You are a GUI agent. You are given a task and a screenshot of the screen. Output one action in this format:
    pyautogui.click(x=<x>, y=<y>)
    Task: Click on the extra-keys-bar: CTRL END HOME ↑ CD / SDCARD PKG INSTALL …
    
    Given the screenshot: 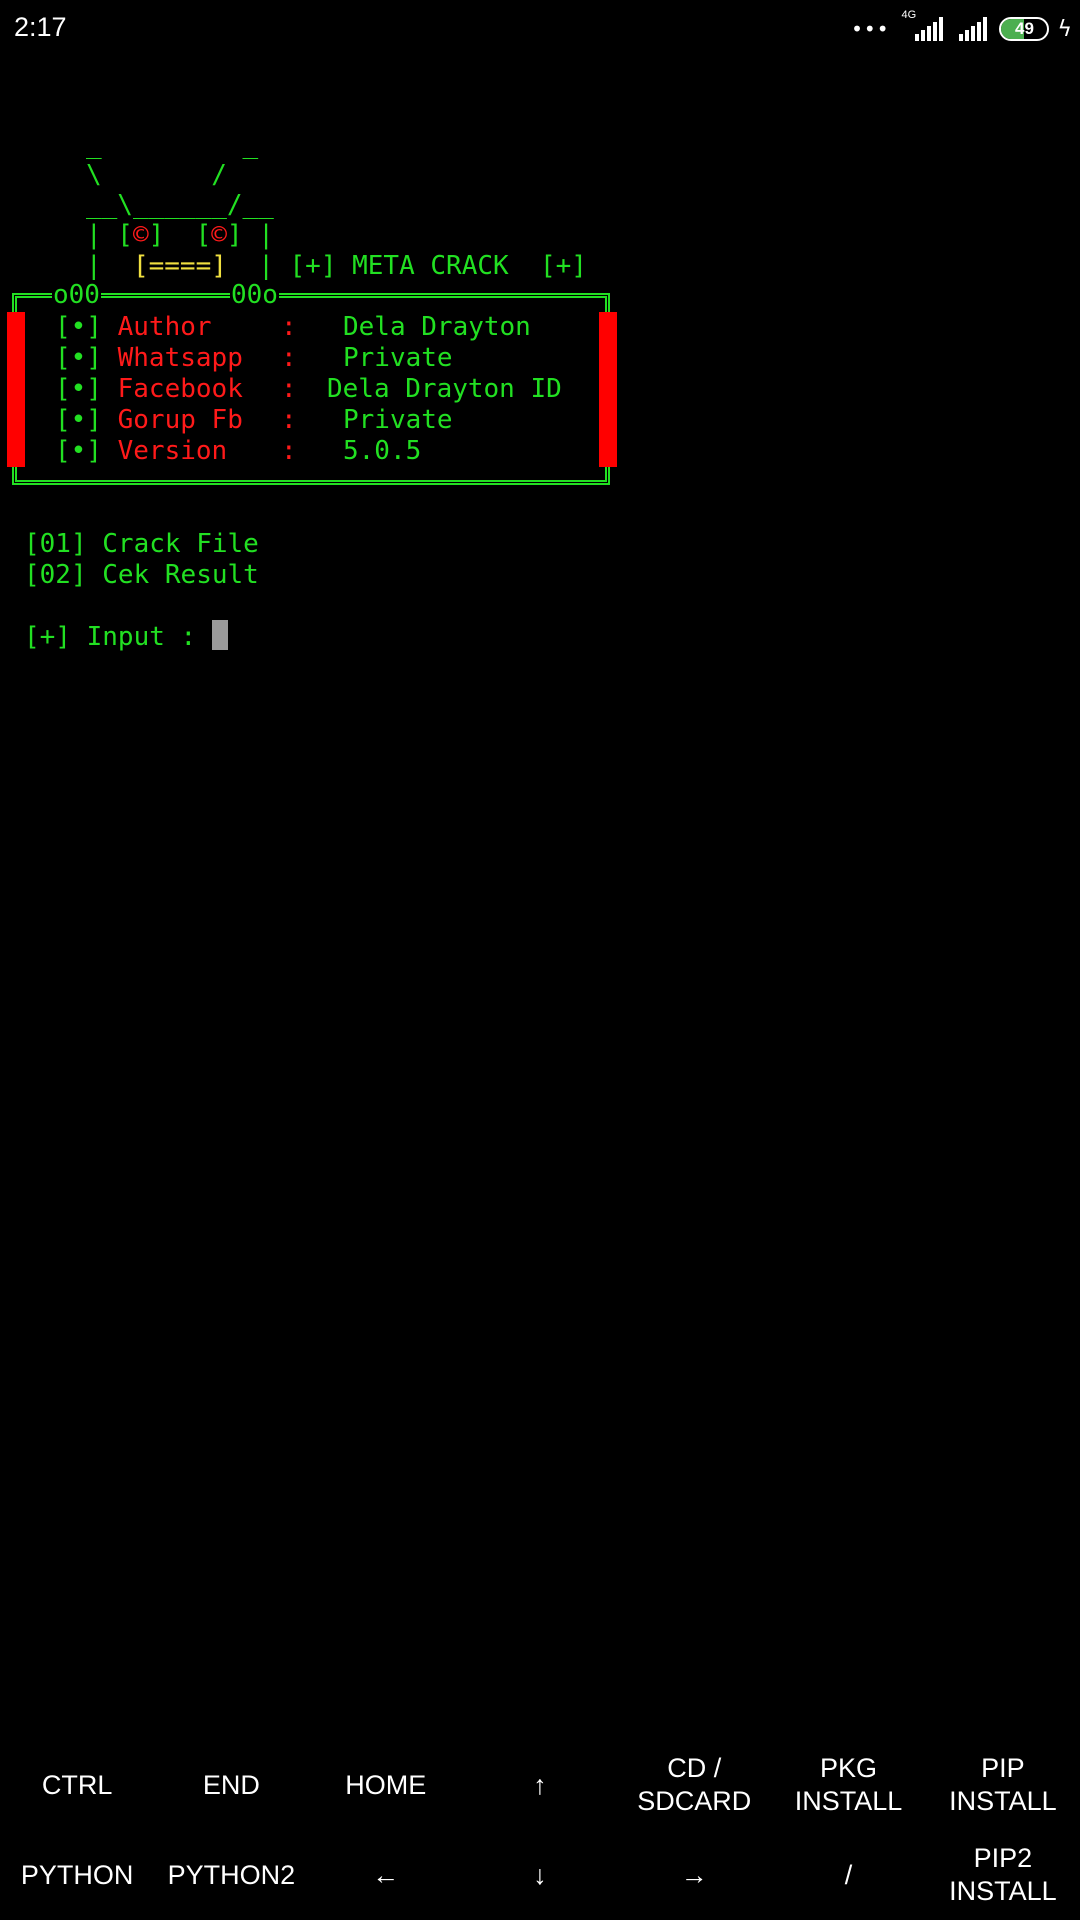 What is the action you would take?
    pyautogui.click(x=540, y=1830)
    